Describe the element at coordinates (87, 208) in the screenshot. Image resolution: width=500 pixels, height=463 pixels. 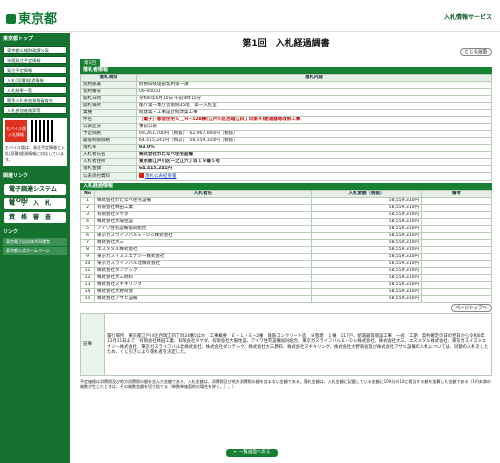
I see `bid-no: 2` at that location.